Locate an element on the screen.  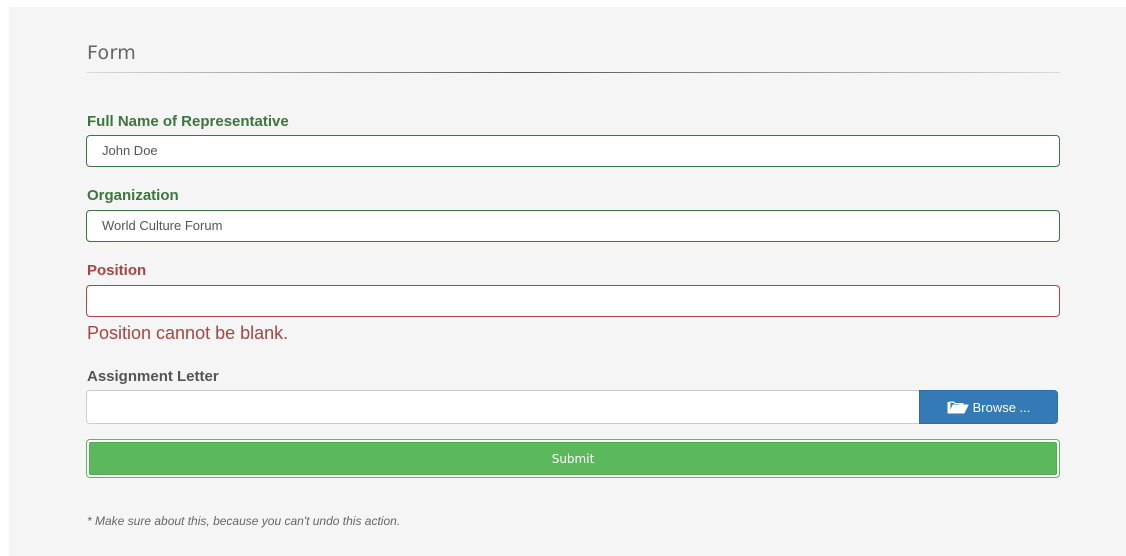
submit-focus-ring: Submit is located at coordinates (573, 458).